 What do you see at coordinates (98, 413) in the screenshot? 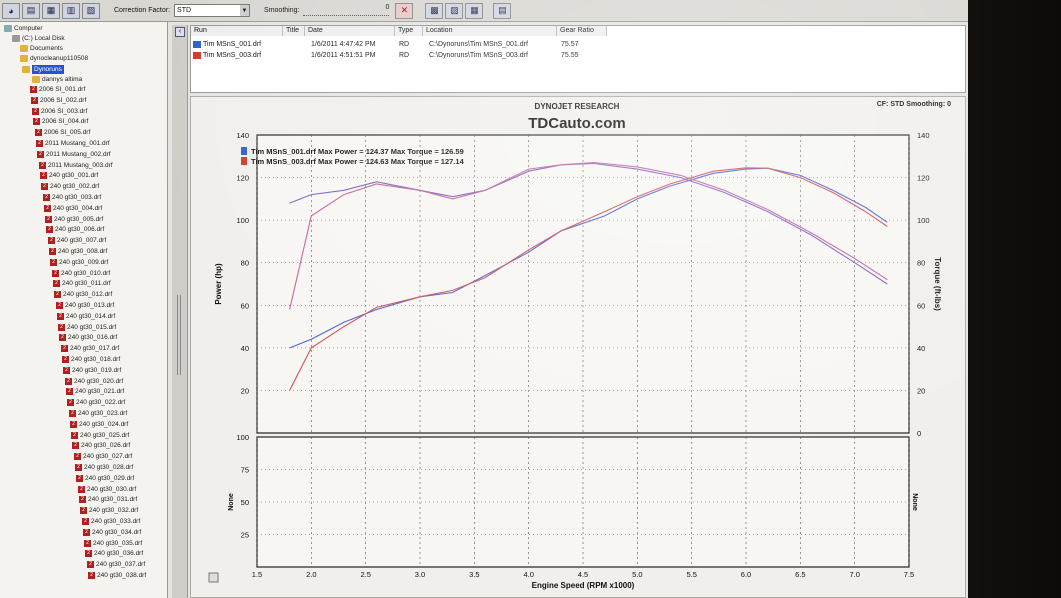
I see `tree-file-item: 2 240 gt30_023.drf` at bounding box center [98, 413].